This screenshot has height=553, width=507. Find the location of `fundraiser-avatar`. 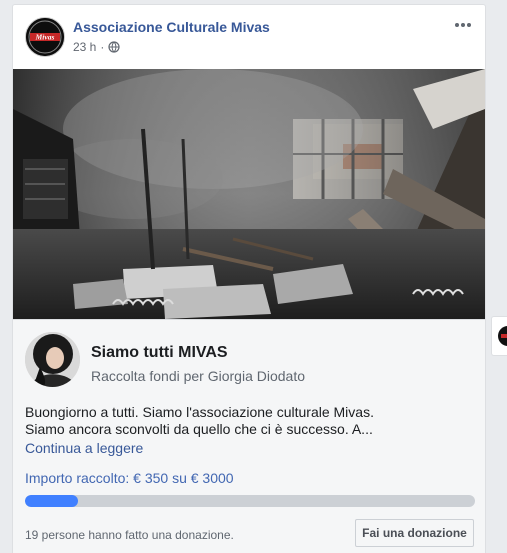

fundraiser-avatar is located at coordinates (52, 359).